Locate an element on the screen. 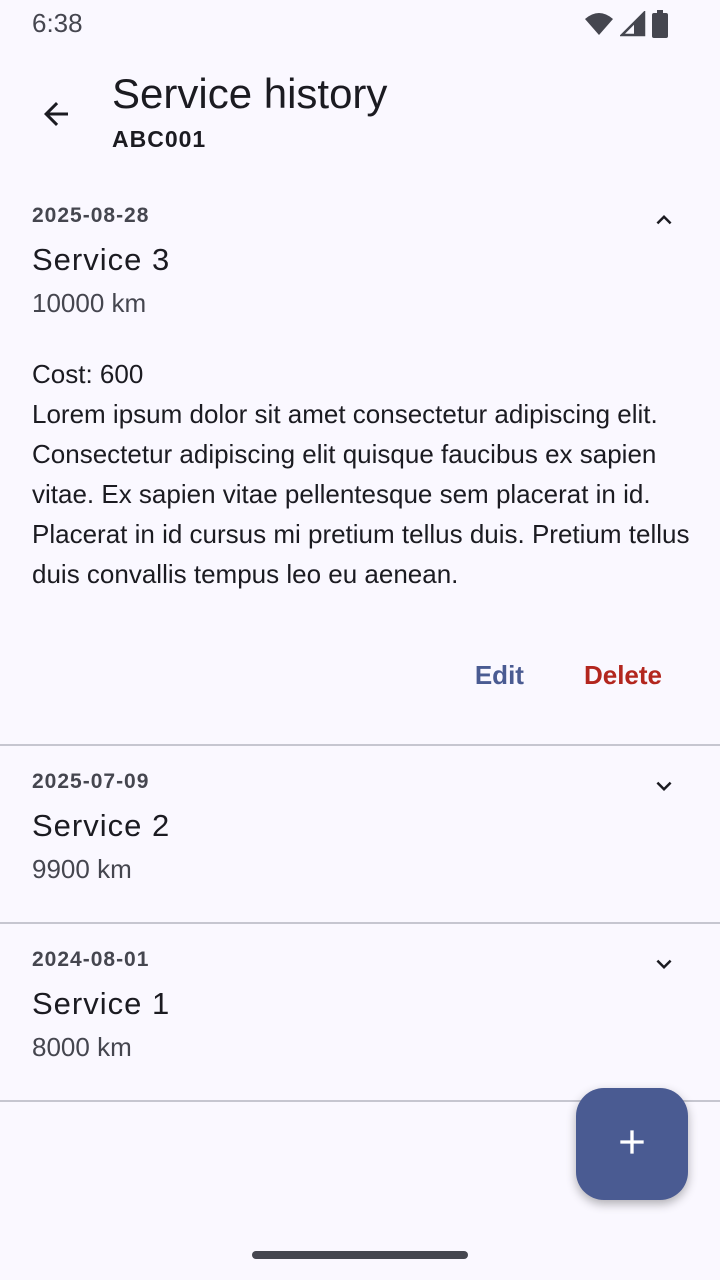 This screenshot has height=1280, width=720. service-odometer: 9900 km is located at coordinates (82, 869).